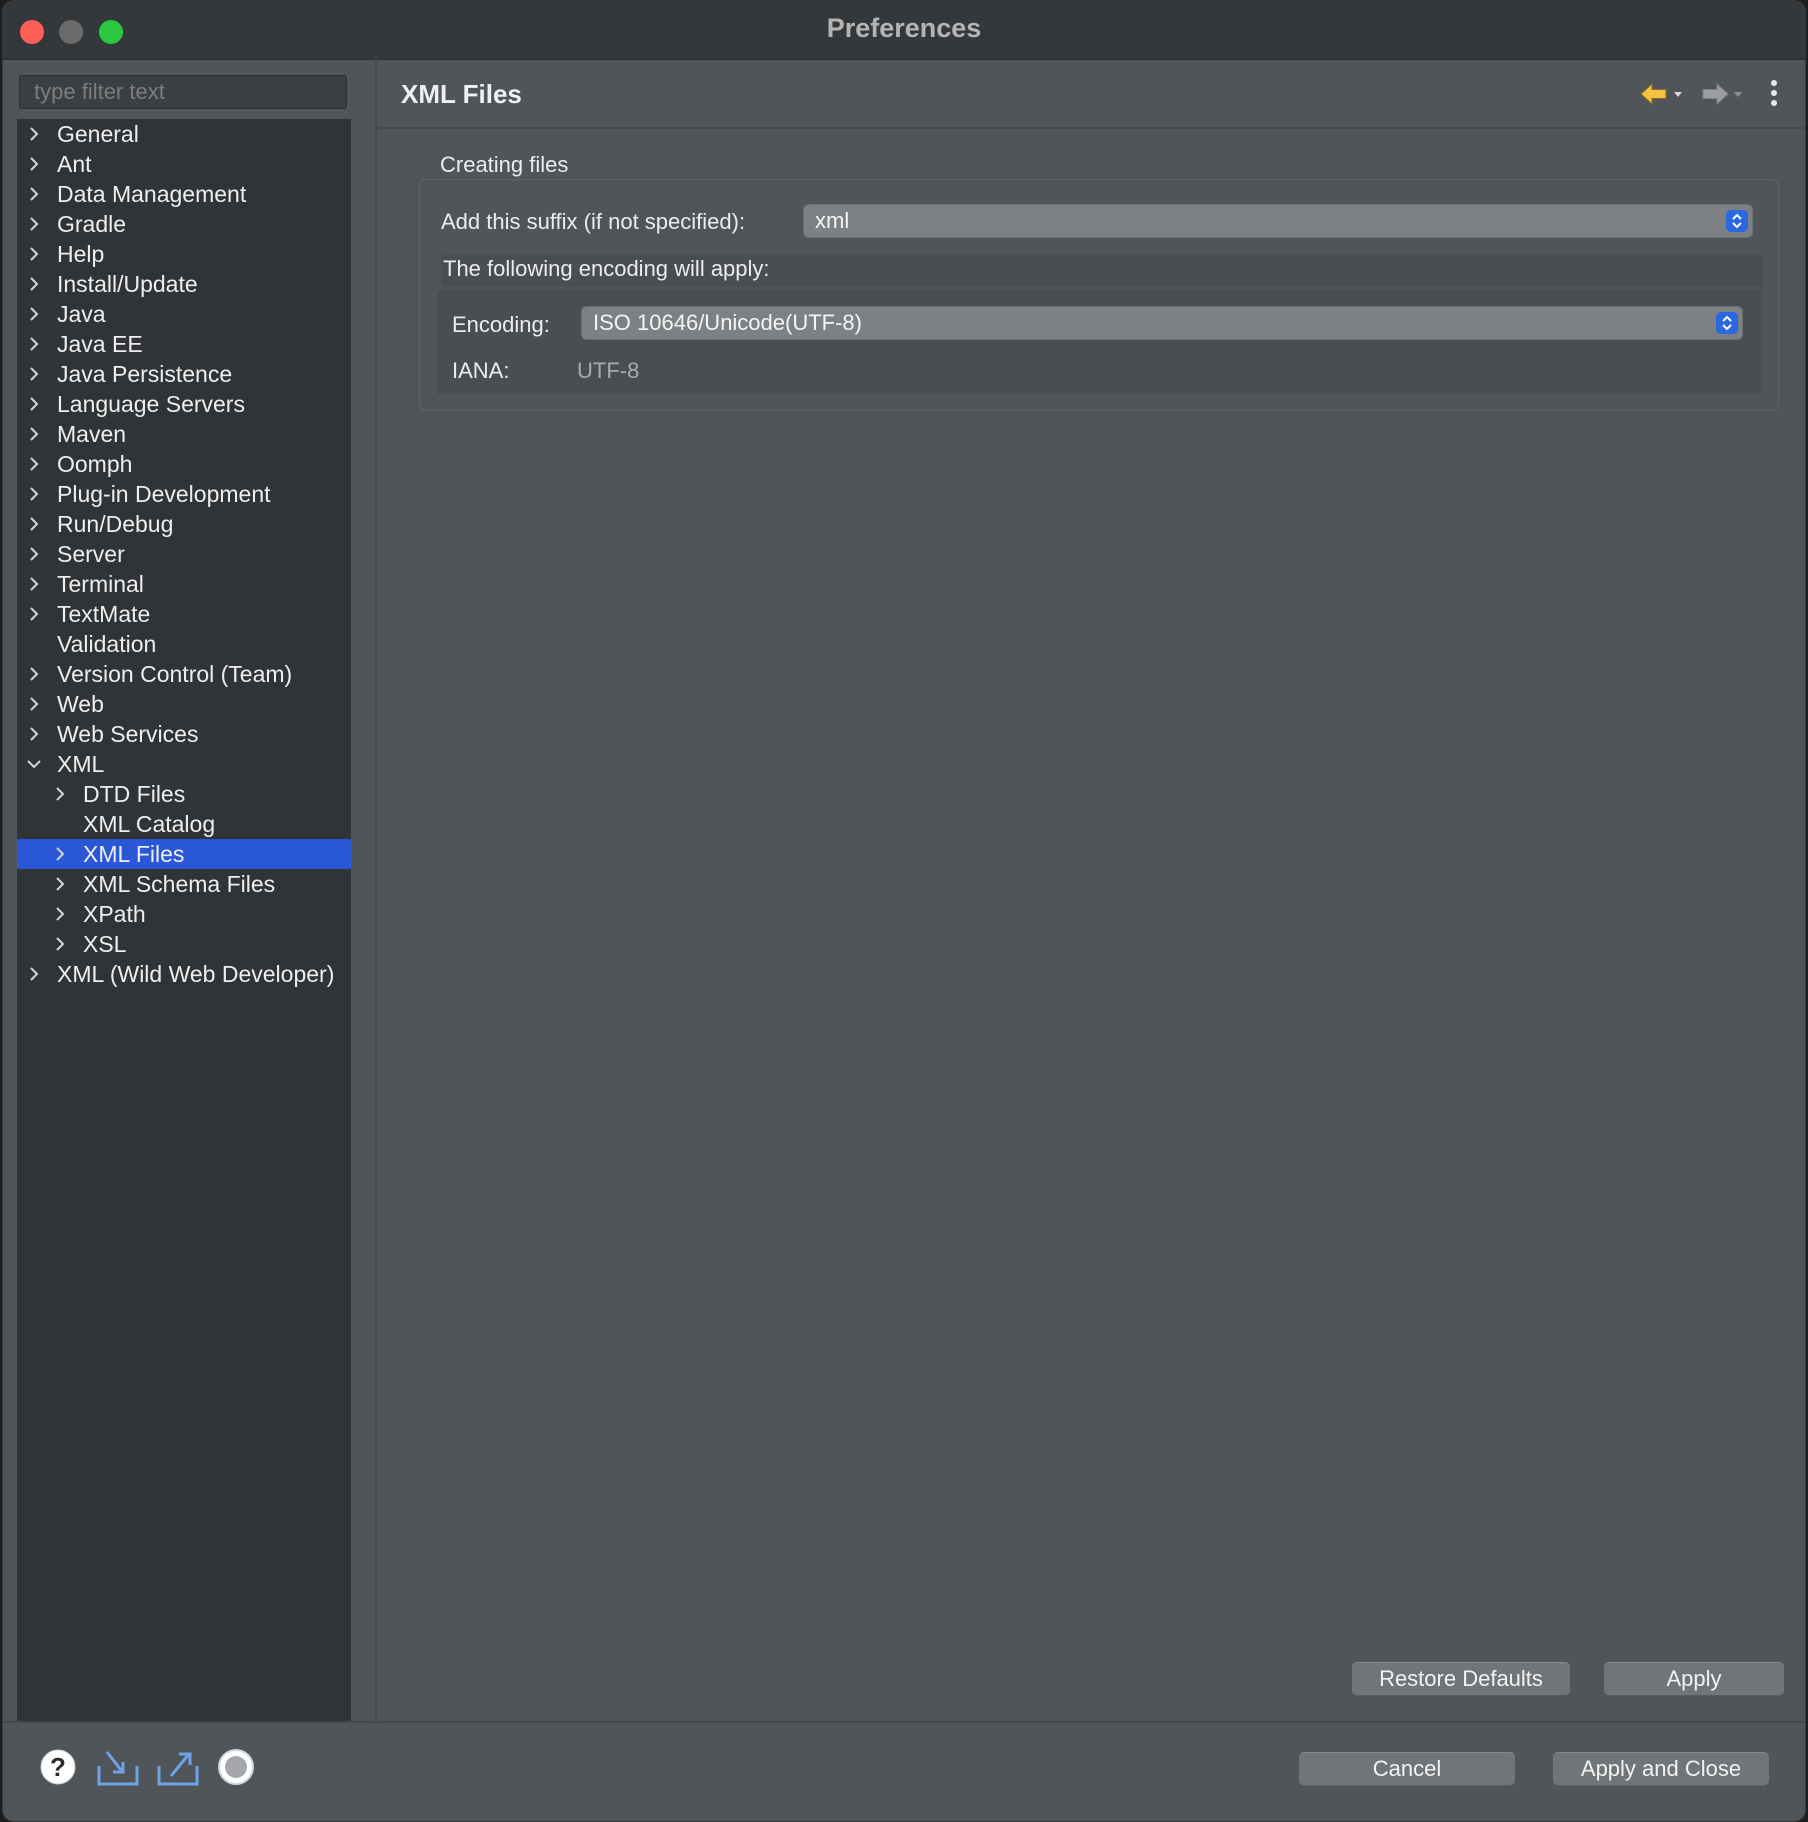  What do you see at coordinates (501, 324) in the screenshot?
I see `encoding-label: Encoding:` at bounding box center [501, 324].